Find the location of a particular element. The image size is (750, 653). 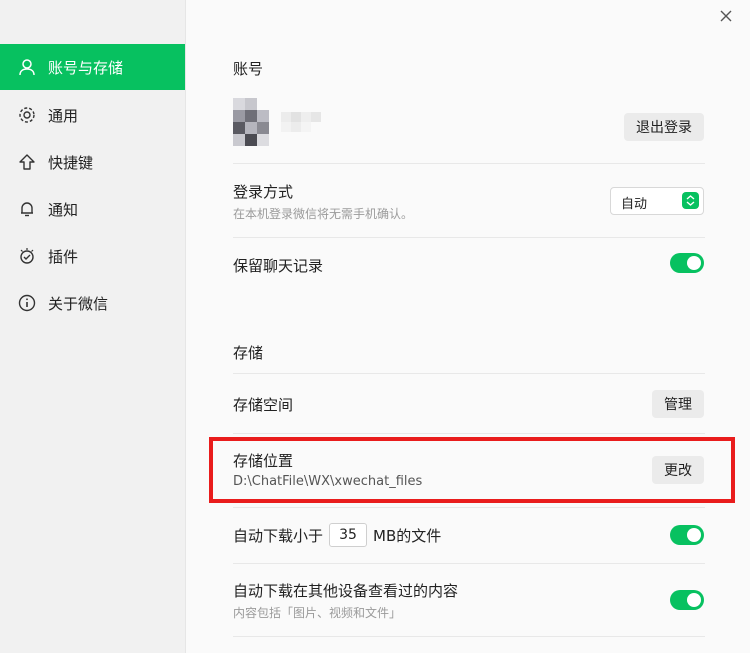

sidebar-item-about: 关于微信 is located at coordinates (92, 303).